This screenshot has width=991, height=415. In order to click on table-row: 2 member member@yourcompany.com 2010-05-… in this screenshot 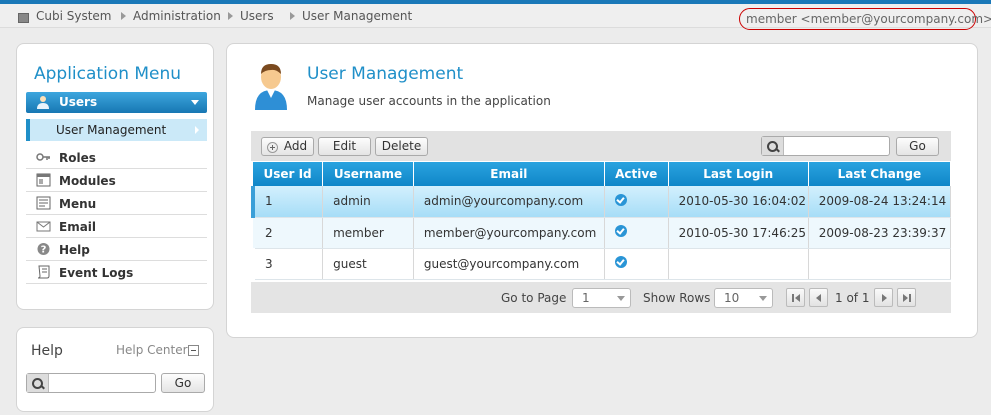, I will do `click(602, 233)`.